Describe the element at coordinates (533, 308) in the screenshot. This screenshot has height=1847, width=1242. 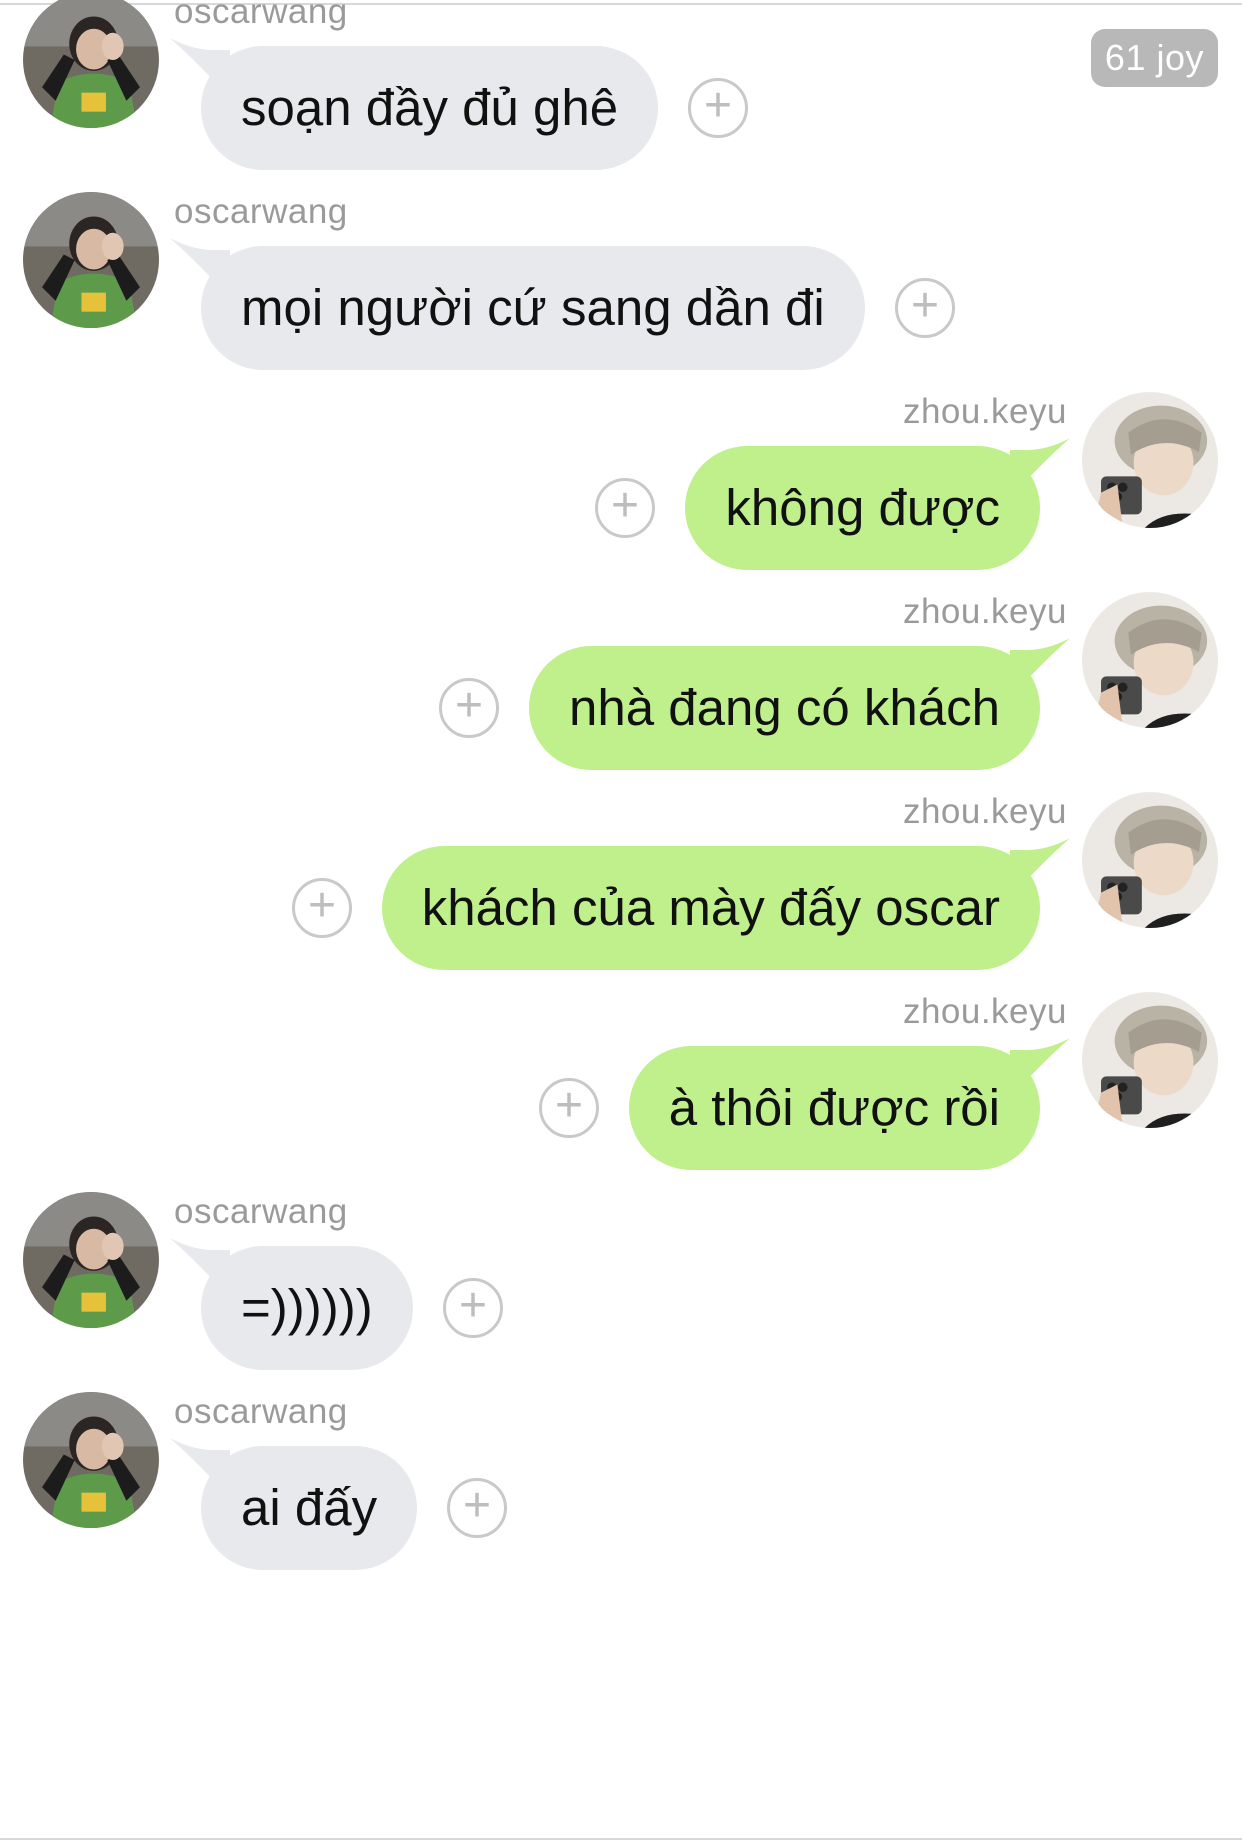
I see `incoming-message-bubble: mọi người cứ sang dần đi` at that location.